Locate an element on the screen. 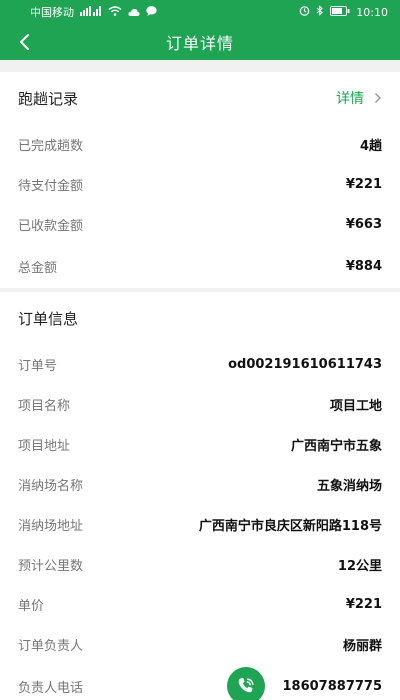 This screenshot has width=400, height=700. row-label: 订单号 is located at coordinates (38, 366).